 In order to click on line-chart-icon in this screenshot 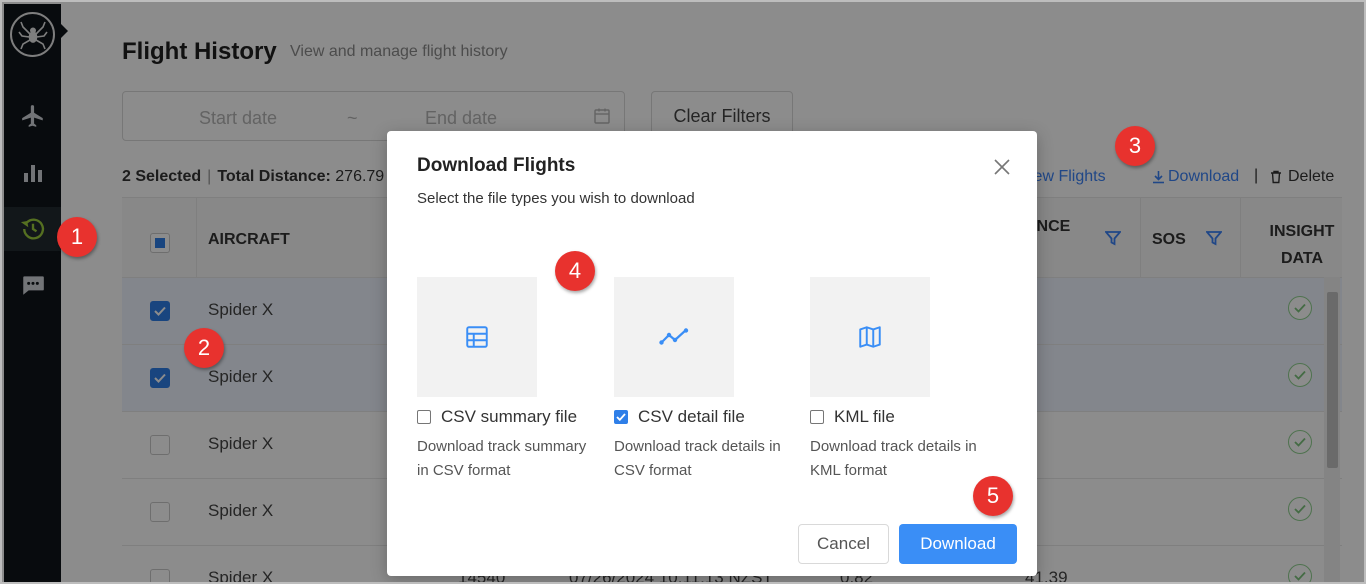, I will do `click(674, 336)`.